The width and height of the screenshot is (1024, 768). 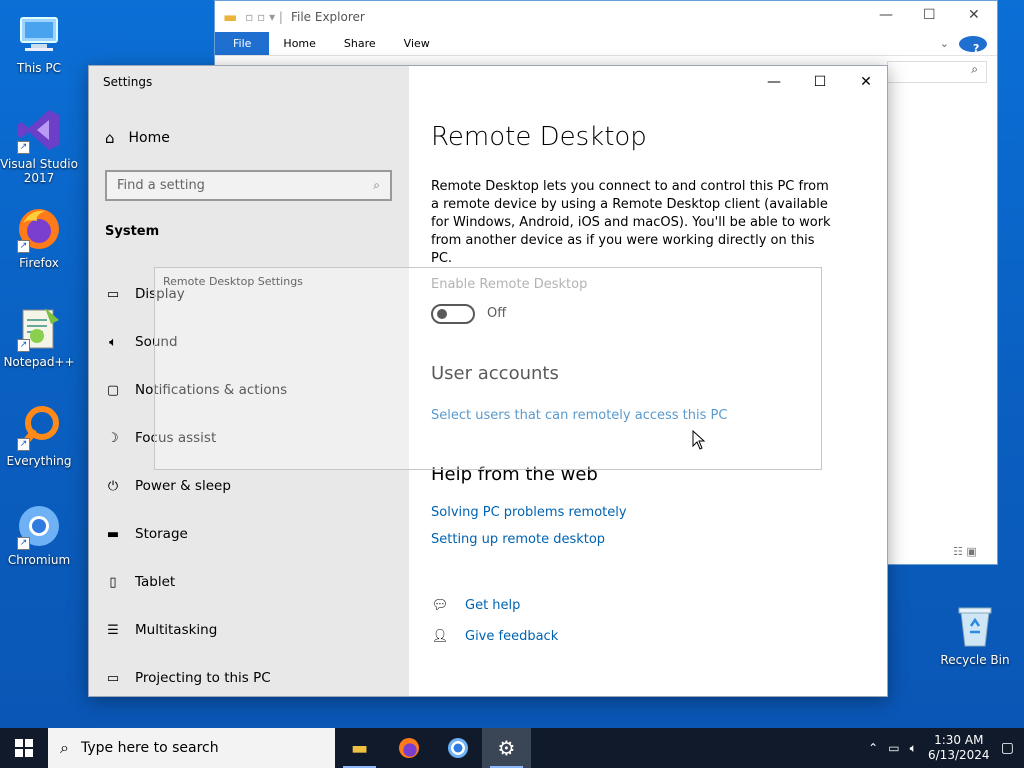 What do you see at coordinates (161, 185) in the screenshot?
I see `search-placeholder: Find a setting` at bounding box center [161, 185].